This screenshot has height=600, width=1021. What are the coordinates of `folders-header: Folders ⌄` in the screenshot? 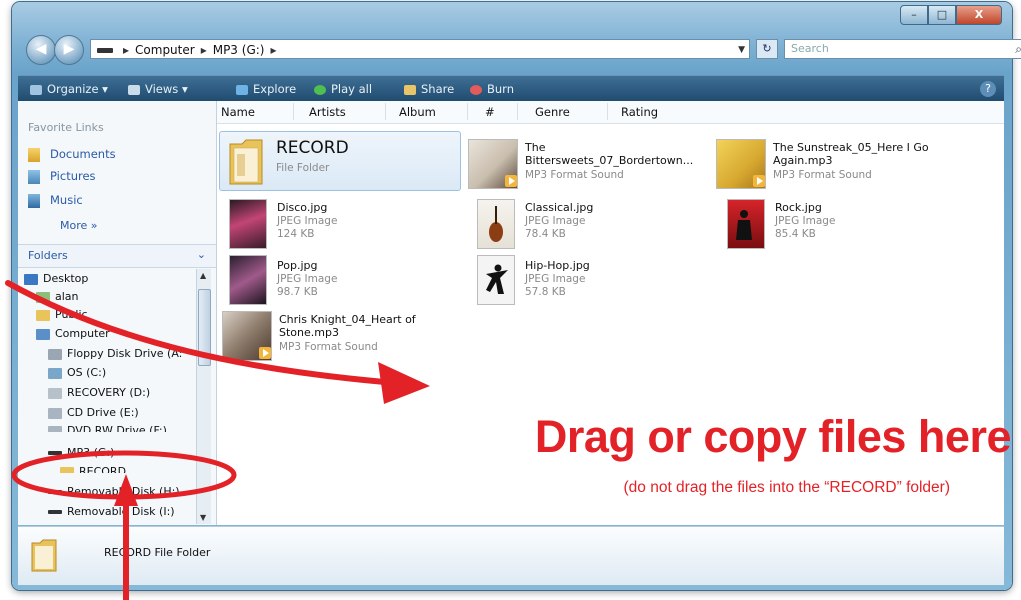 It's located at (117, 256).